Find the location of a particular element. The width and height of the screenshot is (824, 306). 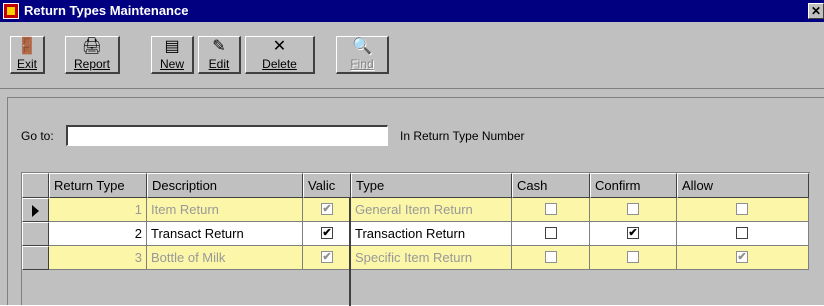

description-cell: Bottle of Milk is located at coordinates (225, 258).